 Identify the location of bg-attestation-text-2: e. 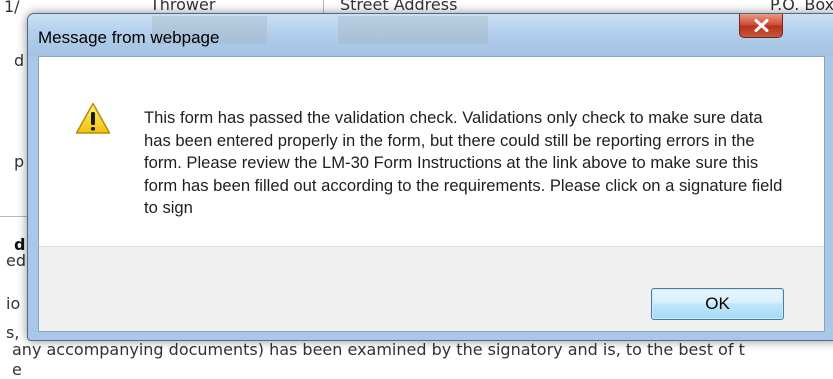
(17, 369).